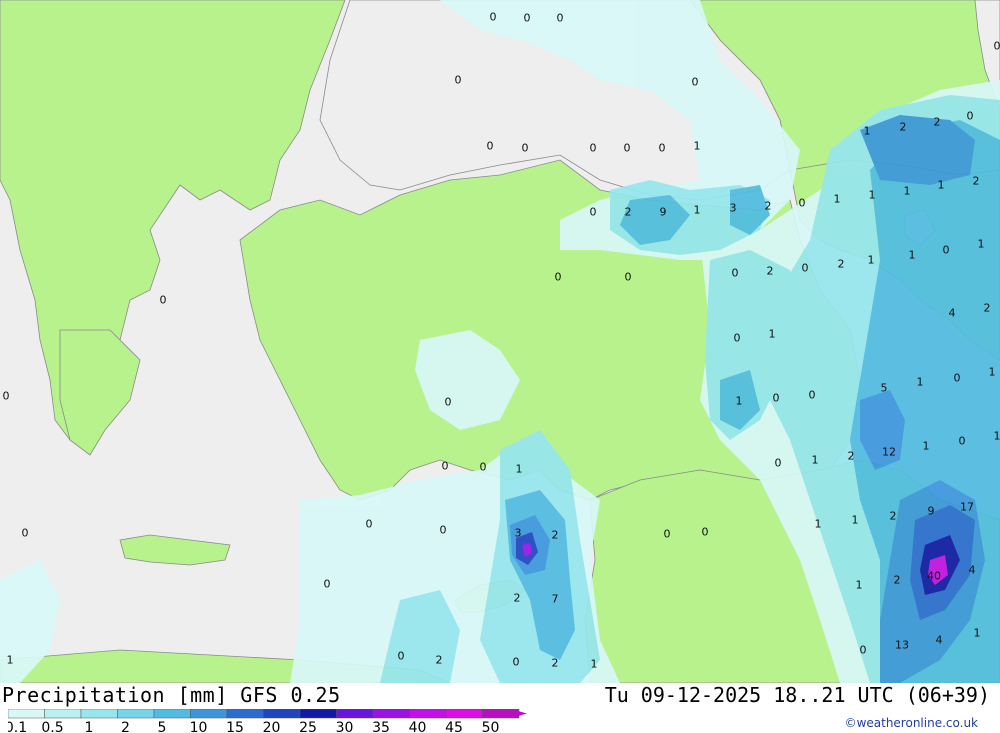 This screenshot has width=1000, height=733. Describe the element at coordinates (454, 726) in the screenshot. I see `legend-label: 45` at that location.